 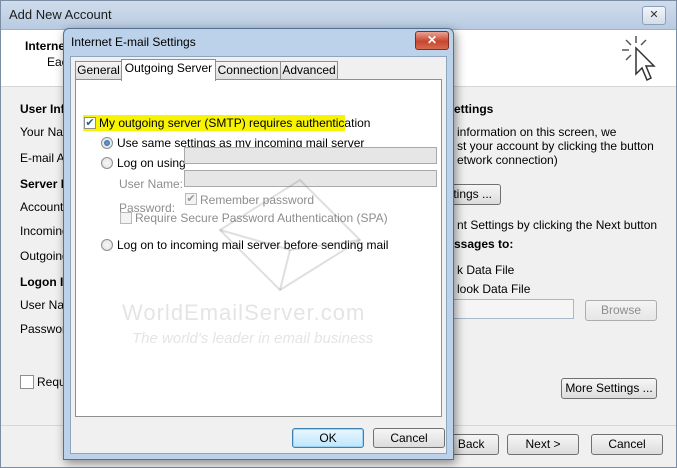 What do you see at coordinates (485, 270) in the screenshot?
I see `new-data-file-option: k Data File` at bounding box center [485, 270].